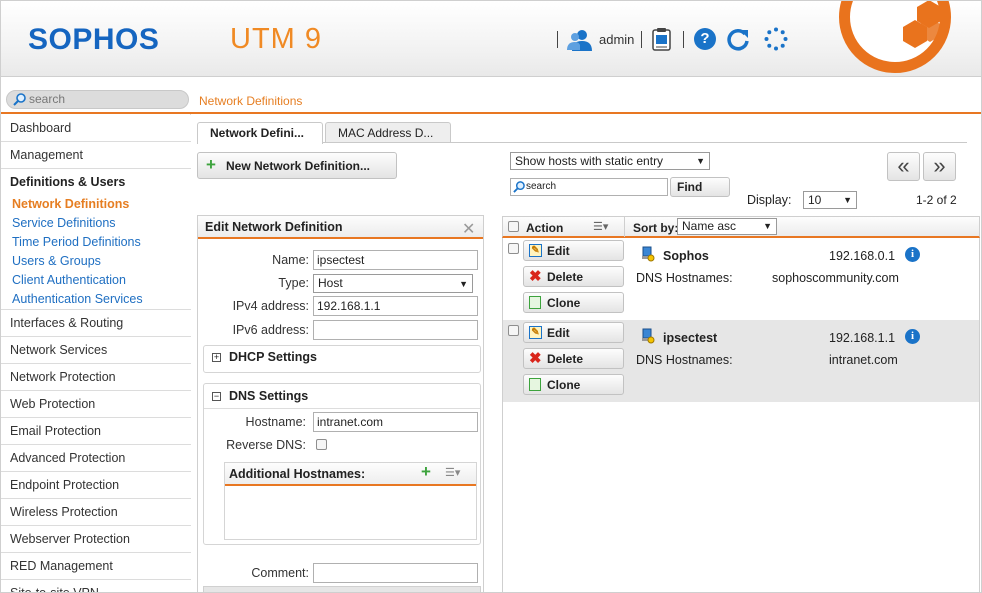  I want to click on ipv6-label: IPv6 address:, so click(270, 330).